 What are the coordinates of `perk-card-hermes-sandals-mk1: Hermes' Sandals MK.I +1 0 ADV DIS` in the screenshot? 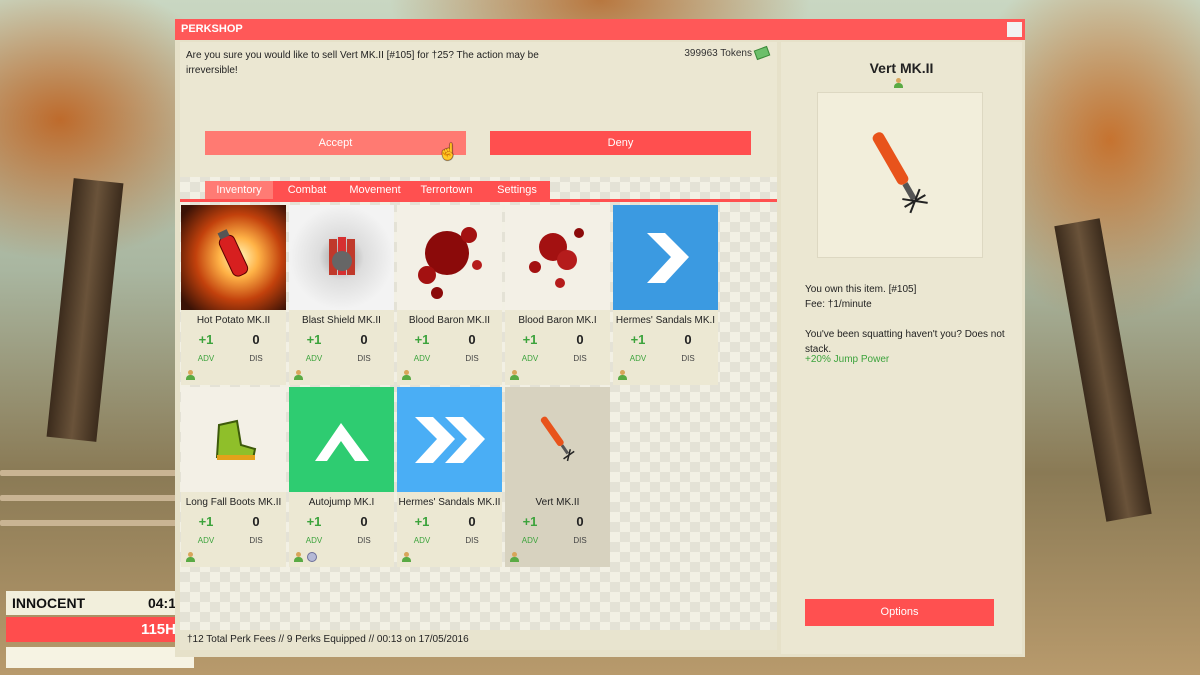 It's located at (665, 295).